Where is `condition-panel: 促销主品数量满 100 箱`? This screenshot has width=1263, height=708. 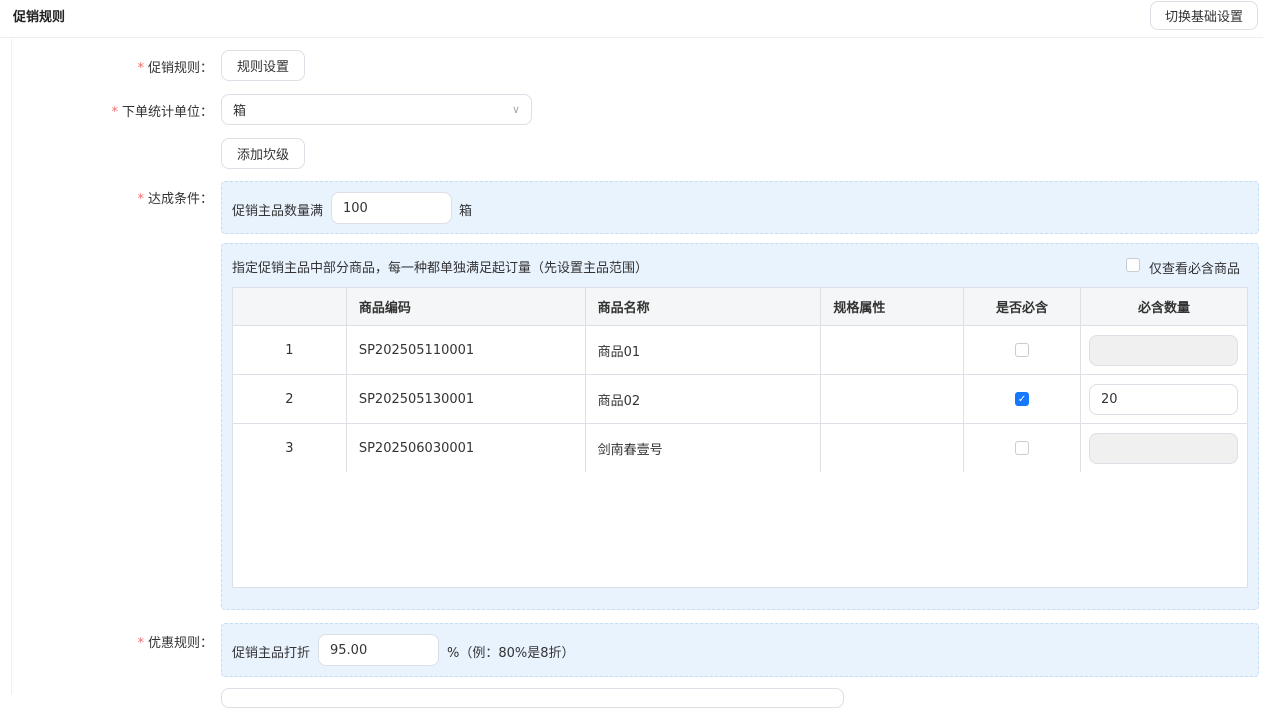 condition-panel: 促销主品数量满 100 箱 is located at coordinates (740, 207).